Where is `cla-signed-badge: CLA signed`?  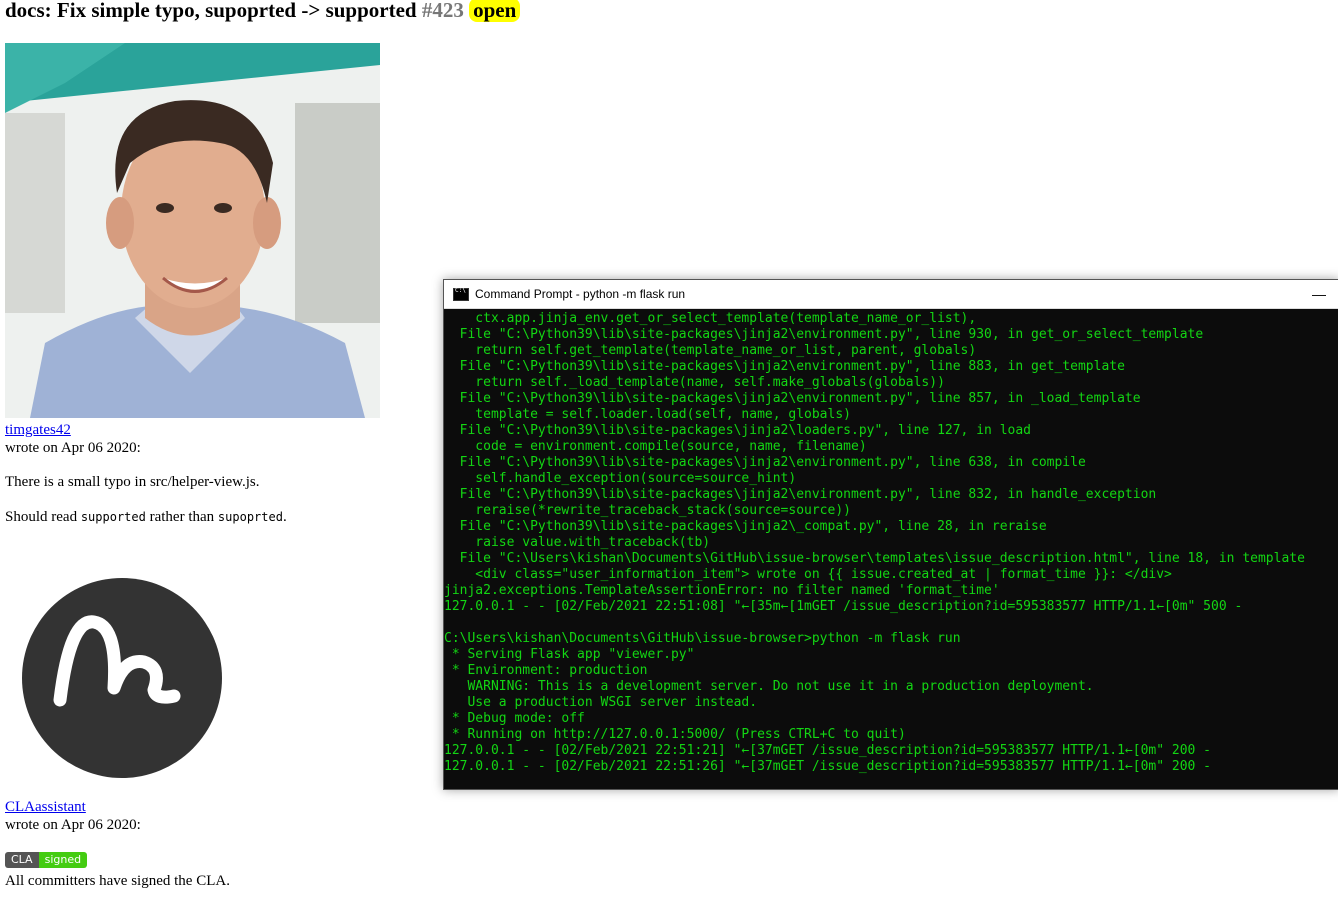 cla-signed-badge: CLA signed is located at coordinates (46, 860).